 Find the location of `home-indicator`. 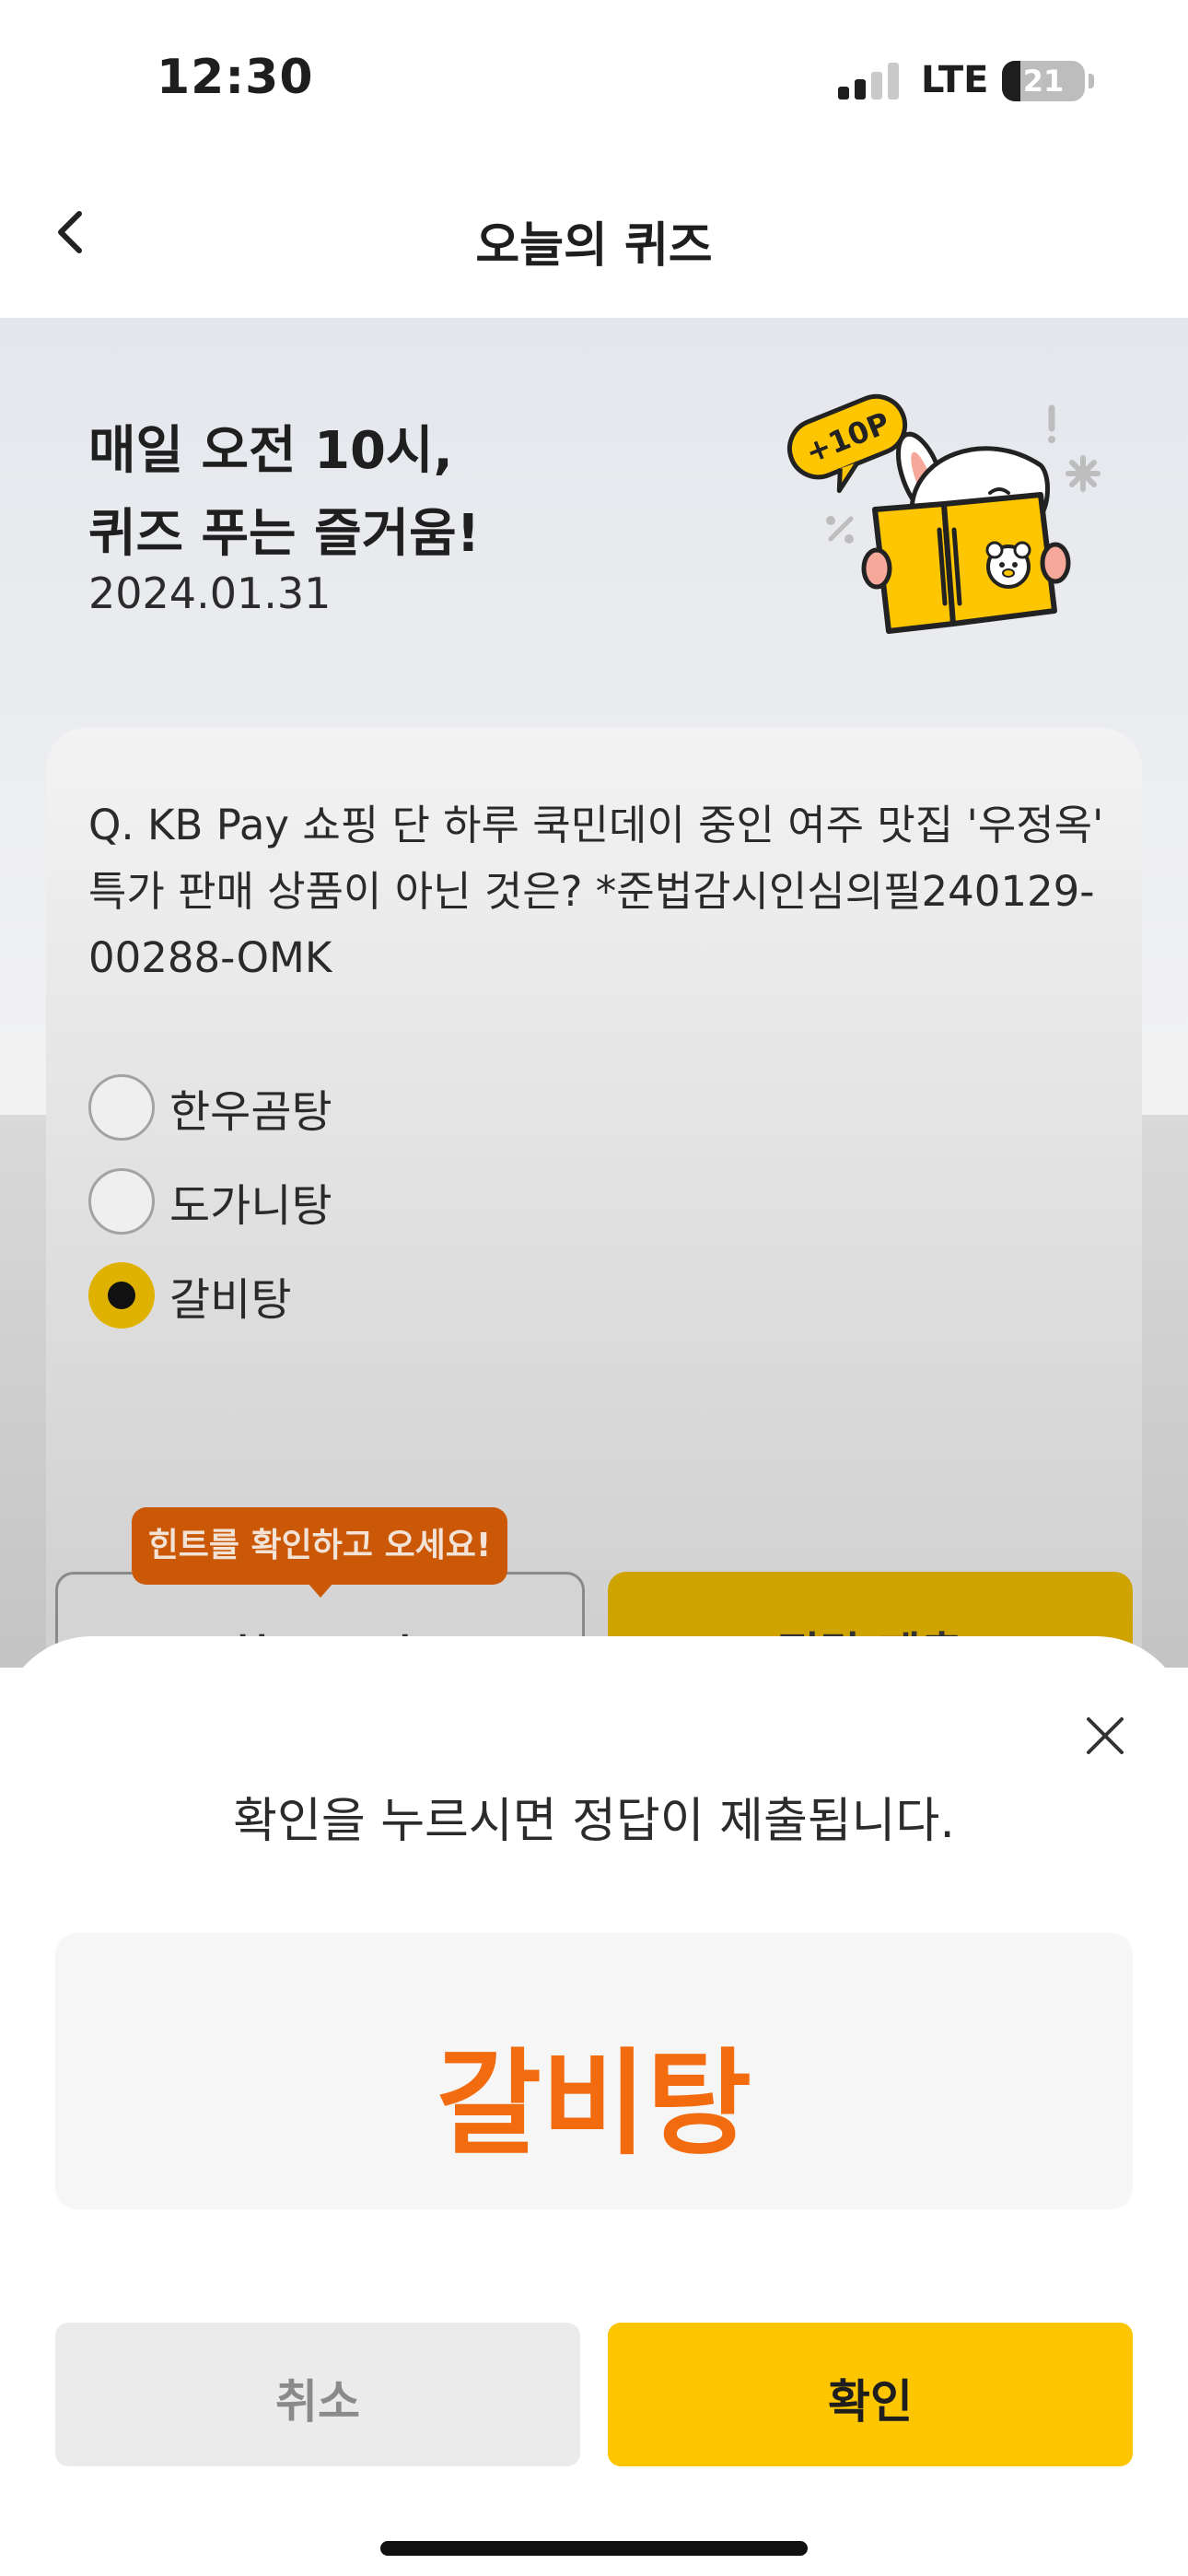

home-indicator is located at coordinates (594, 2548).